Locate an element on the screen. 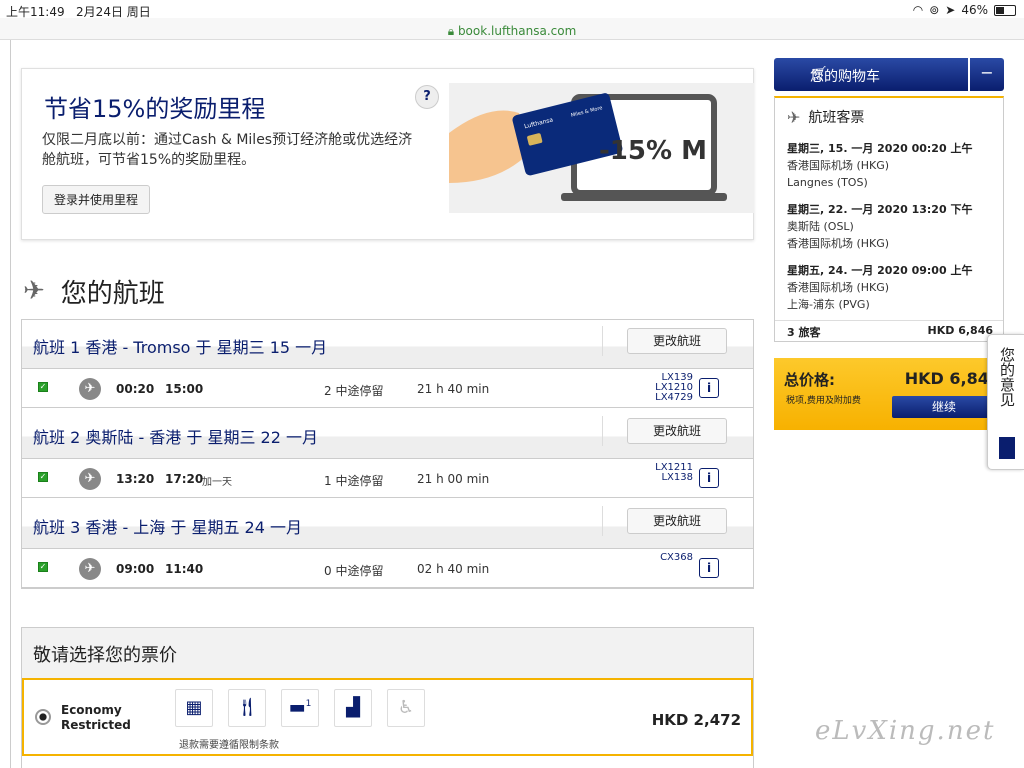  total-amount: HKD 6,846 is located at coordinates (952, 378).